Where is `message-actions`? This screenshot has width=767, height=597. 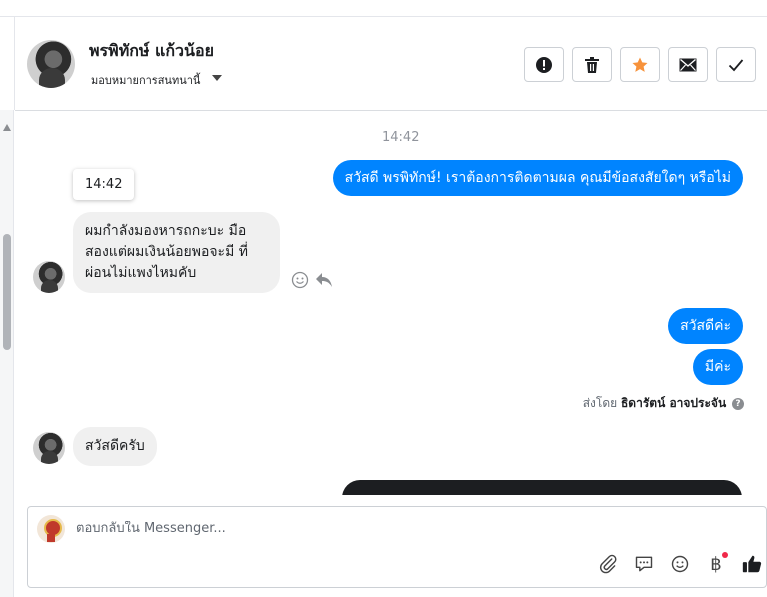 message-actions is located at coordinates (312, 280).